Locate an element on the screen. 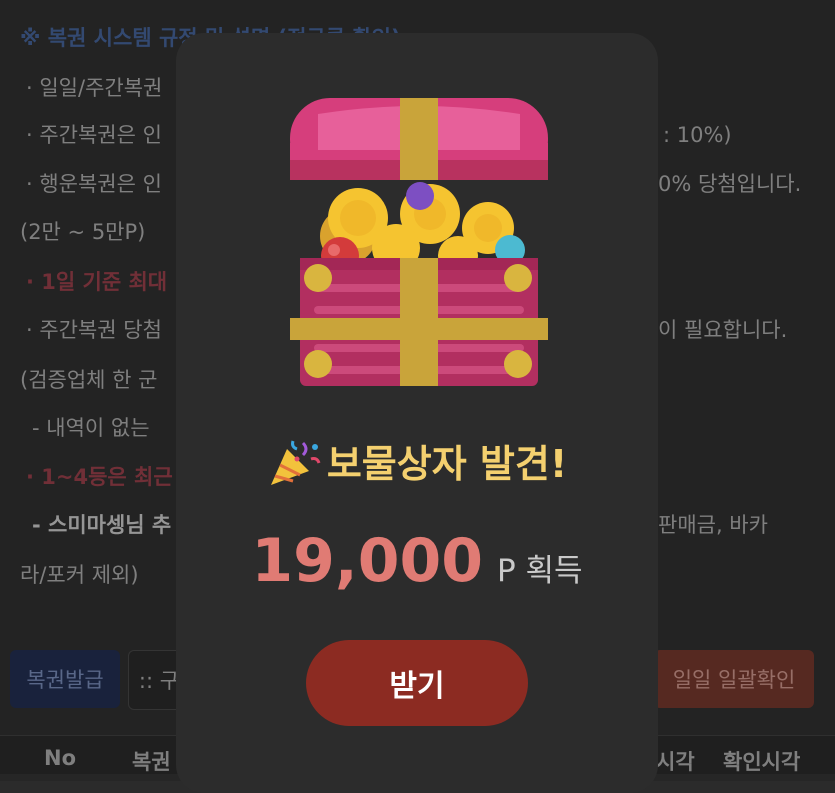 This screenshot has width=835, height=793. reward-amount: 19,000 is located at coordinates (367, 561).